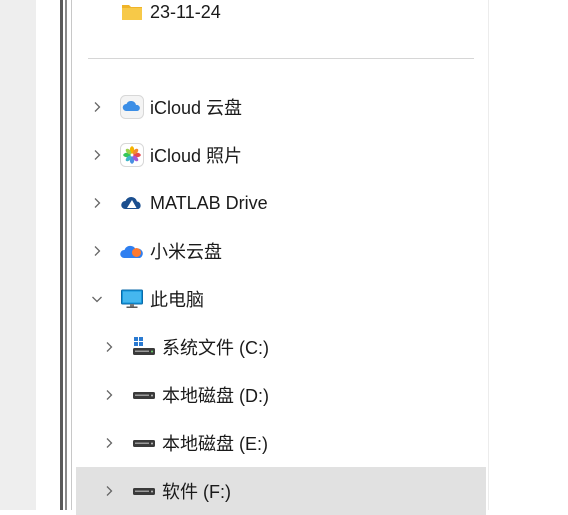 The width and height of the screenshot is (568, 515). What do you see at coordinates (109, 12) in the screenshot?
I see `chevron-placeholder` at bounding box center [109, 12].